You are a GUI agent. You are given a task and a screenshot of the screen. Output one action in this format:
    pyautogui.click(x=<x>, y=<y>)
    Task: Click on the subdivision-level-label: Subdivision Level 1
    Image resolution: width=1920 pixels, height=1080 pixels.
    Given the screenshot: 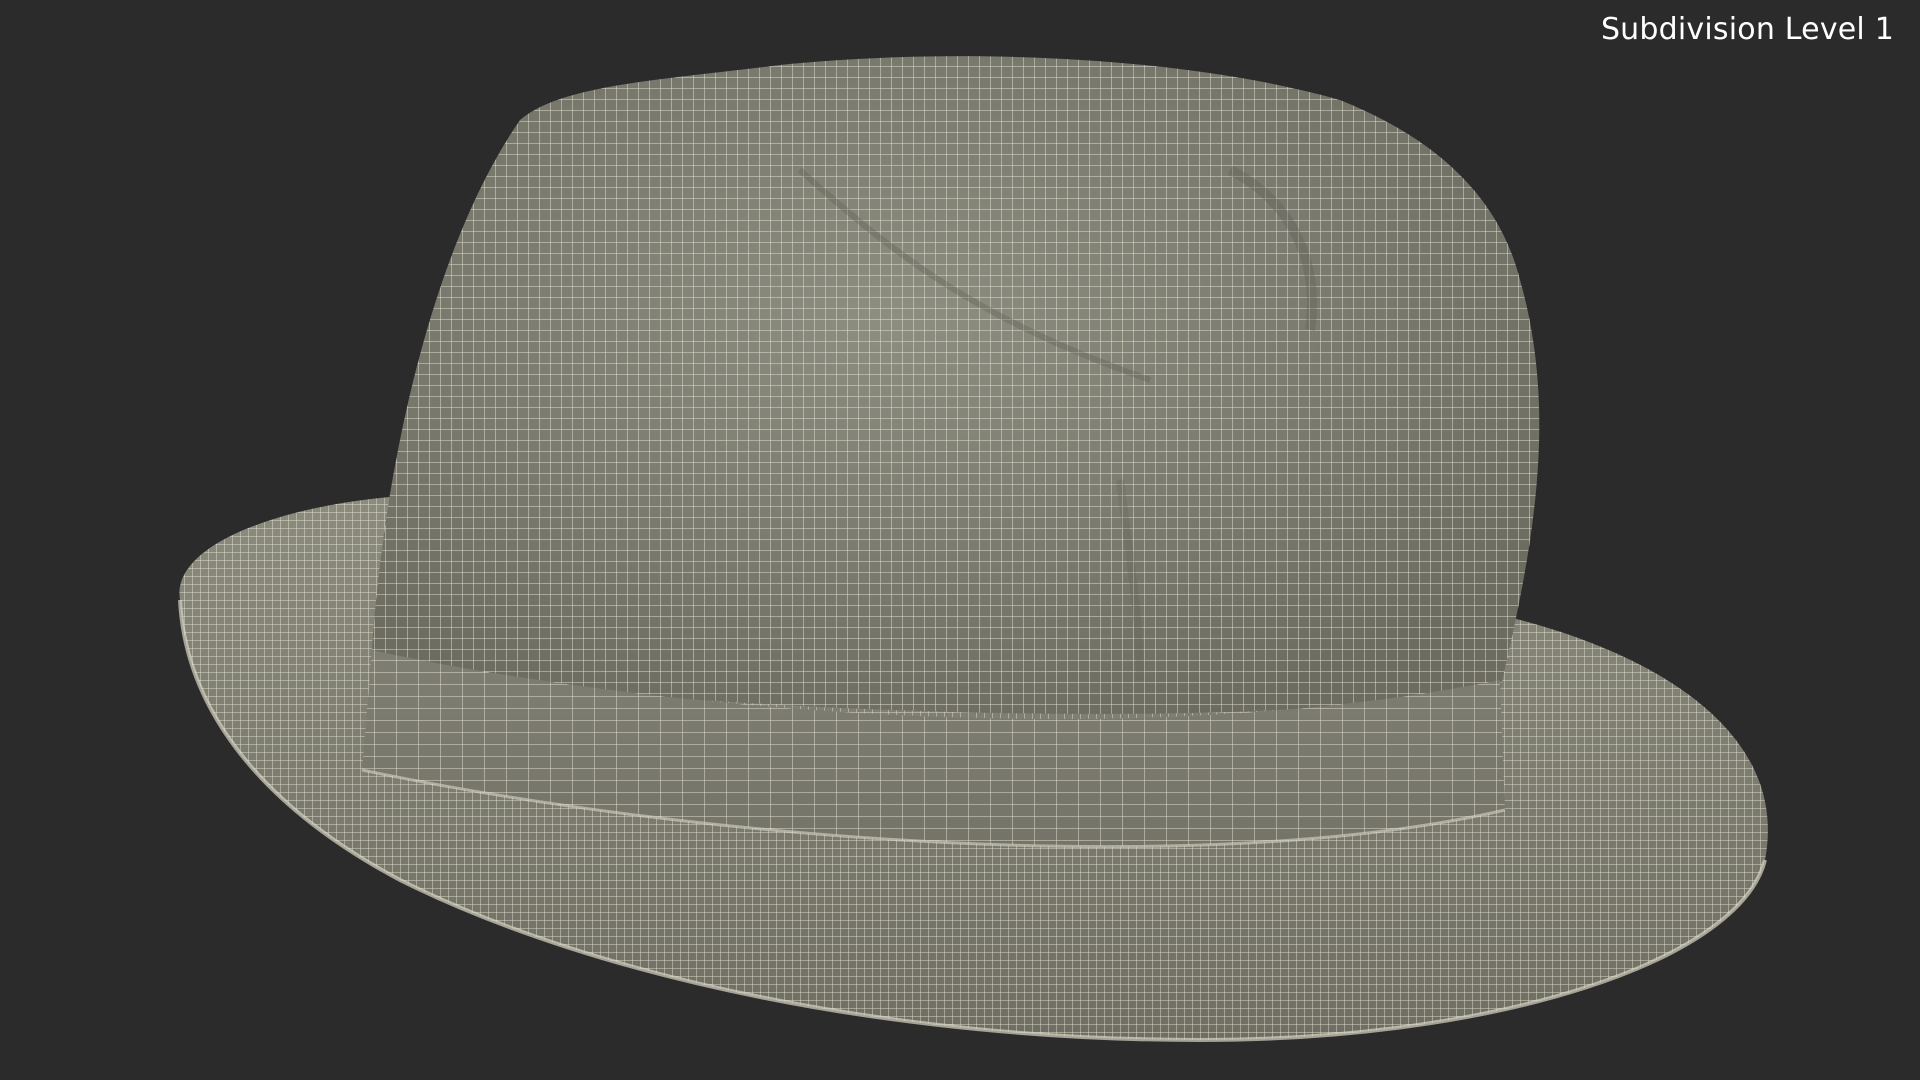 What is the action you would take?
    pyautogui.click(x=1747, y=29)
    